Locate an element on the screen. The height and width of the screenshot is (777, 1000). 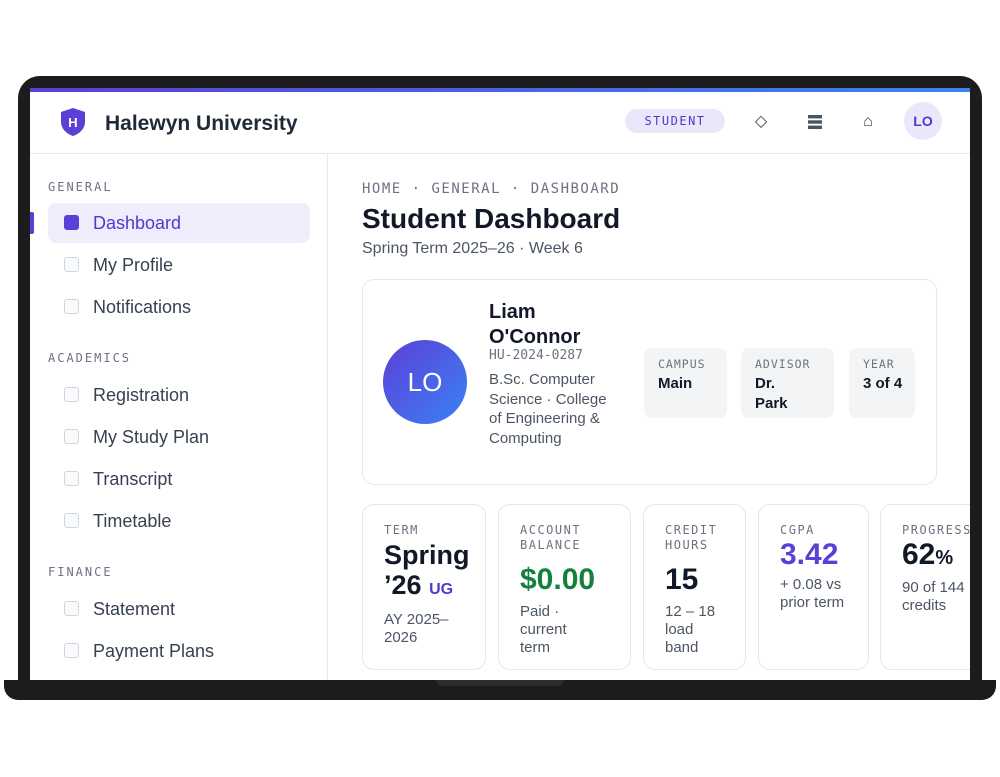
term-value: Spring ’26 is located at coordinates (427, 570).